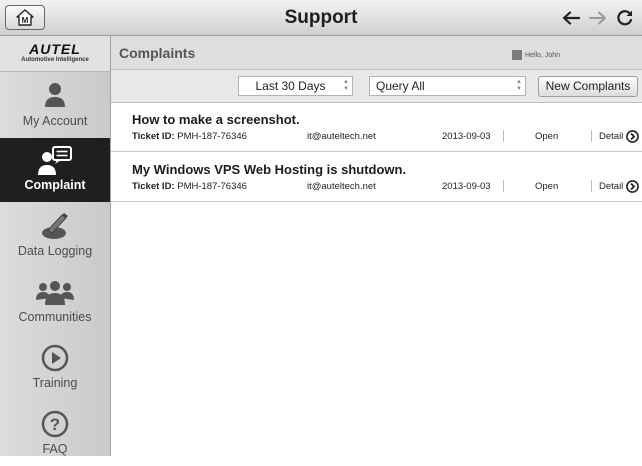 The width and height of the screenshot is (642, 466). Describe the element at coordinates (216, 119) in the screenshot. I see `complaint-subject: How to make a screenshot.` at that location.